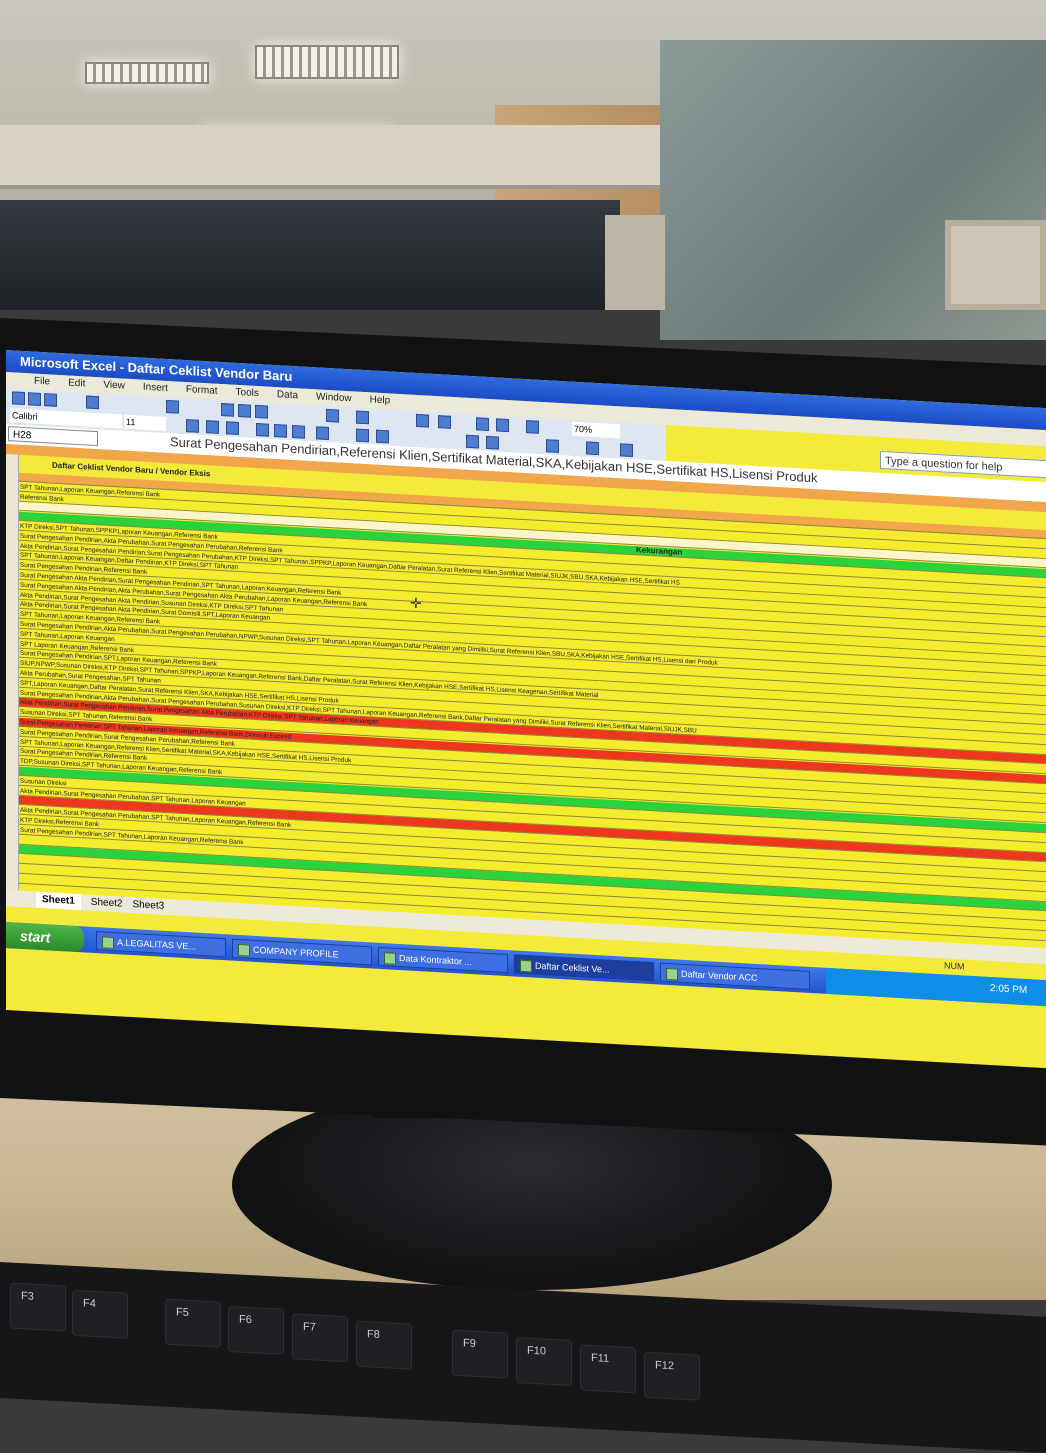 This screenshot has width=1046, height=1453. Describe the element at coordinates (322, 433) in the screenshot. I see `merge-cells-icon` at that location.